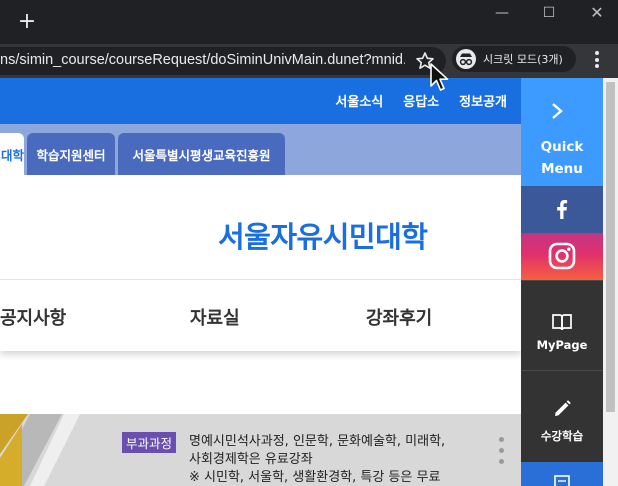 Image resolution: width=618 pixels, height=486 pixels. I want to click on banner-pager, so click(502, 453).